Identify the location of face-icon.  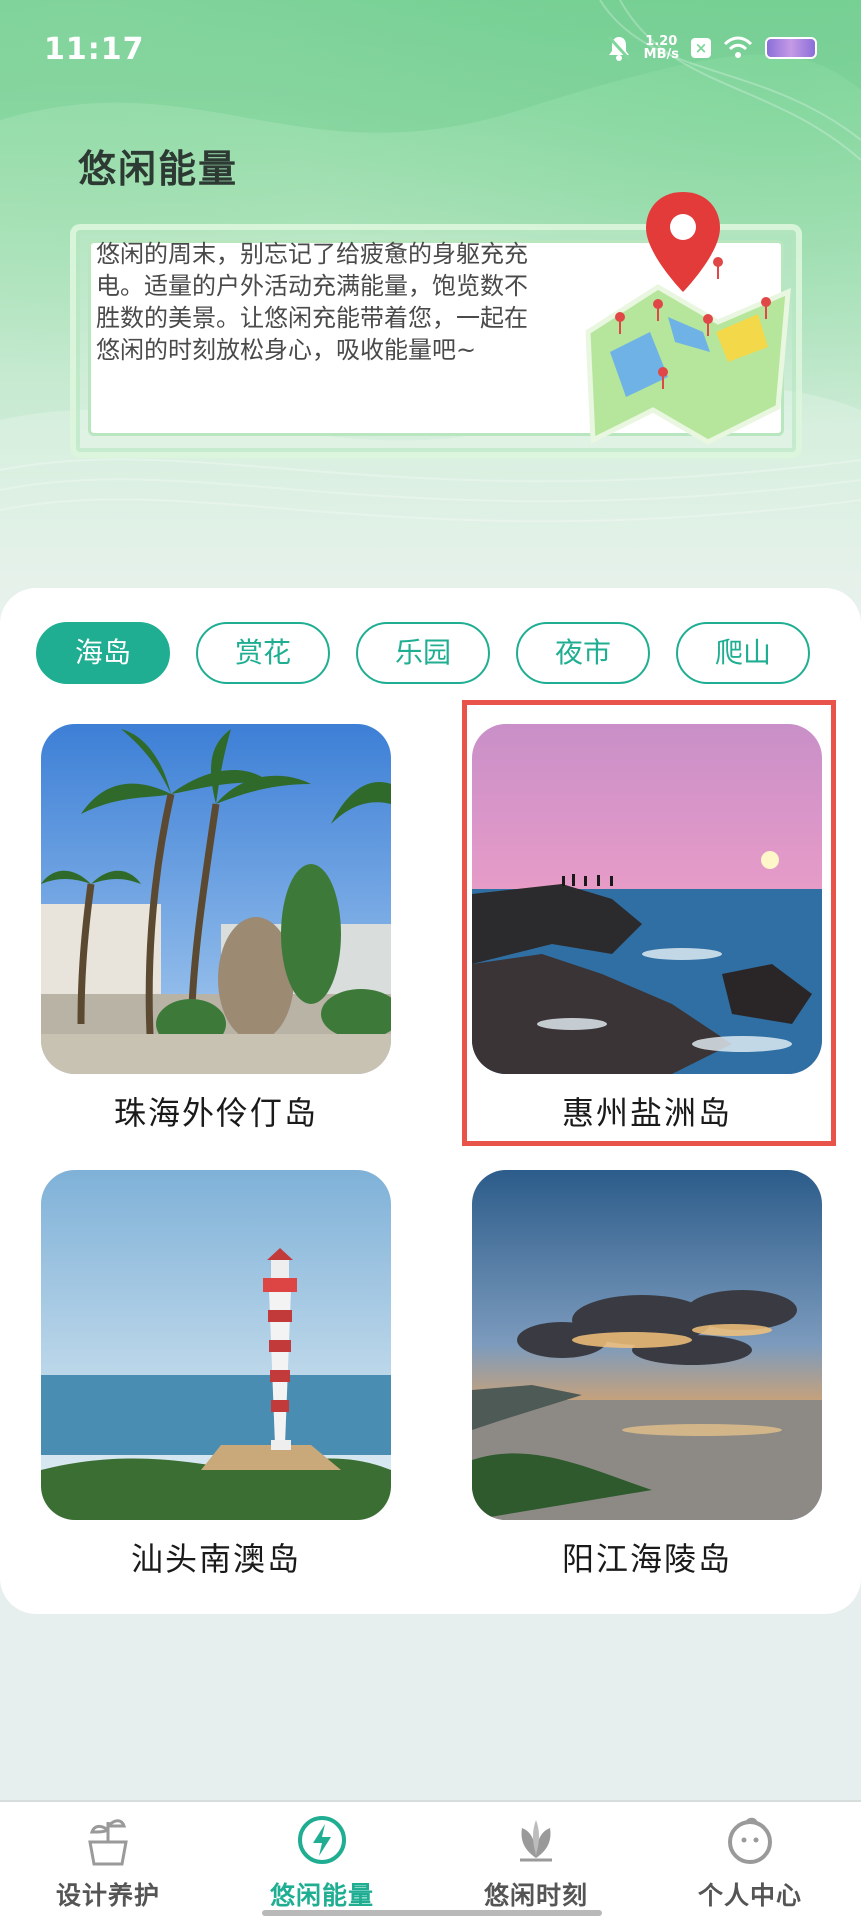
(750, 1840).